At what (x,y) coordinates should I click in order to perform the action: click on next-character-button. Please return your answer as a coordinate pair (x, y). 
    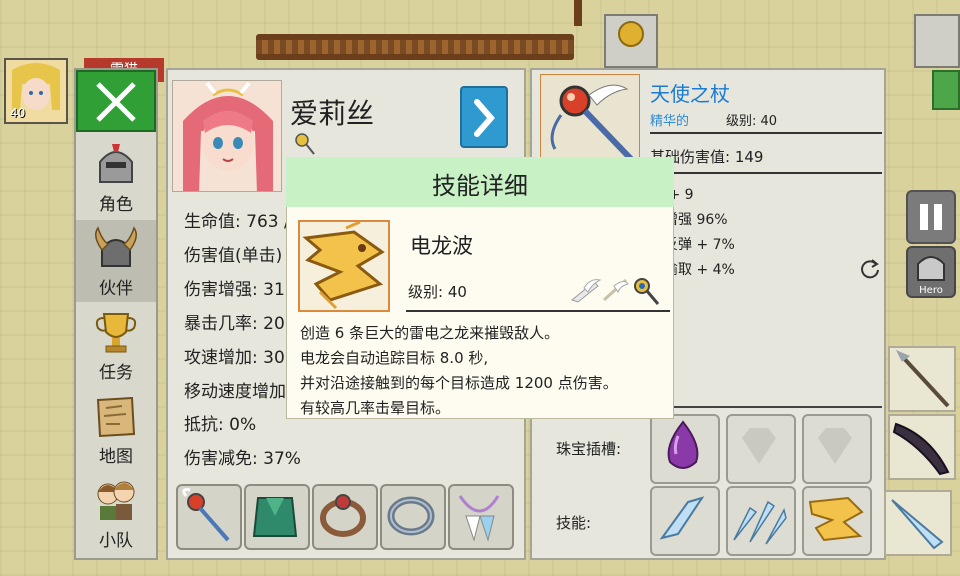
    Looking at the image, I should click on (484, 117).